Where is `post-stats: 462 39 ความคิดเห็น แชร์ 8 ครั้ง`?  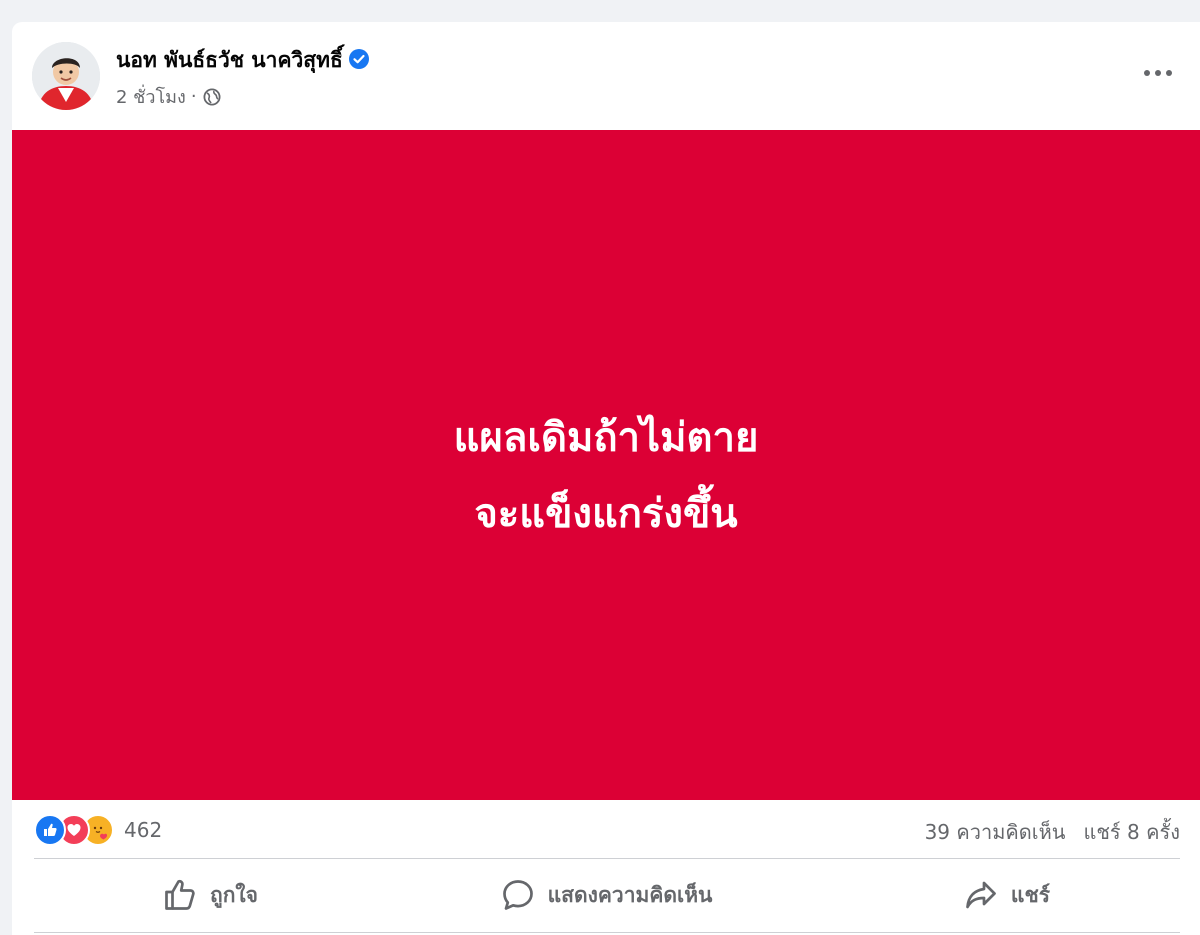
post-stats: 462 39 ความคิดเห็น แชร์ 8 ครั้ง is located at coordinates (606, 829).